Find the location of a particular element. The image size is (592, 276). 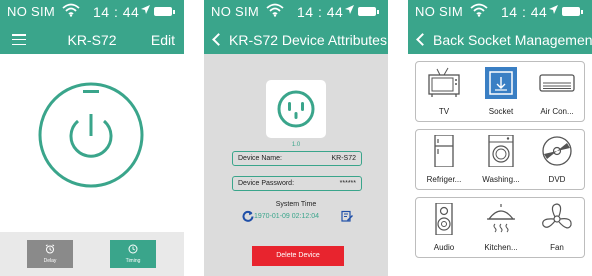

fan-icon is located at coordinates (557, 216).